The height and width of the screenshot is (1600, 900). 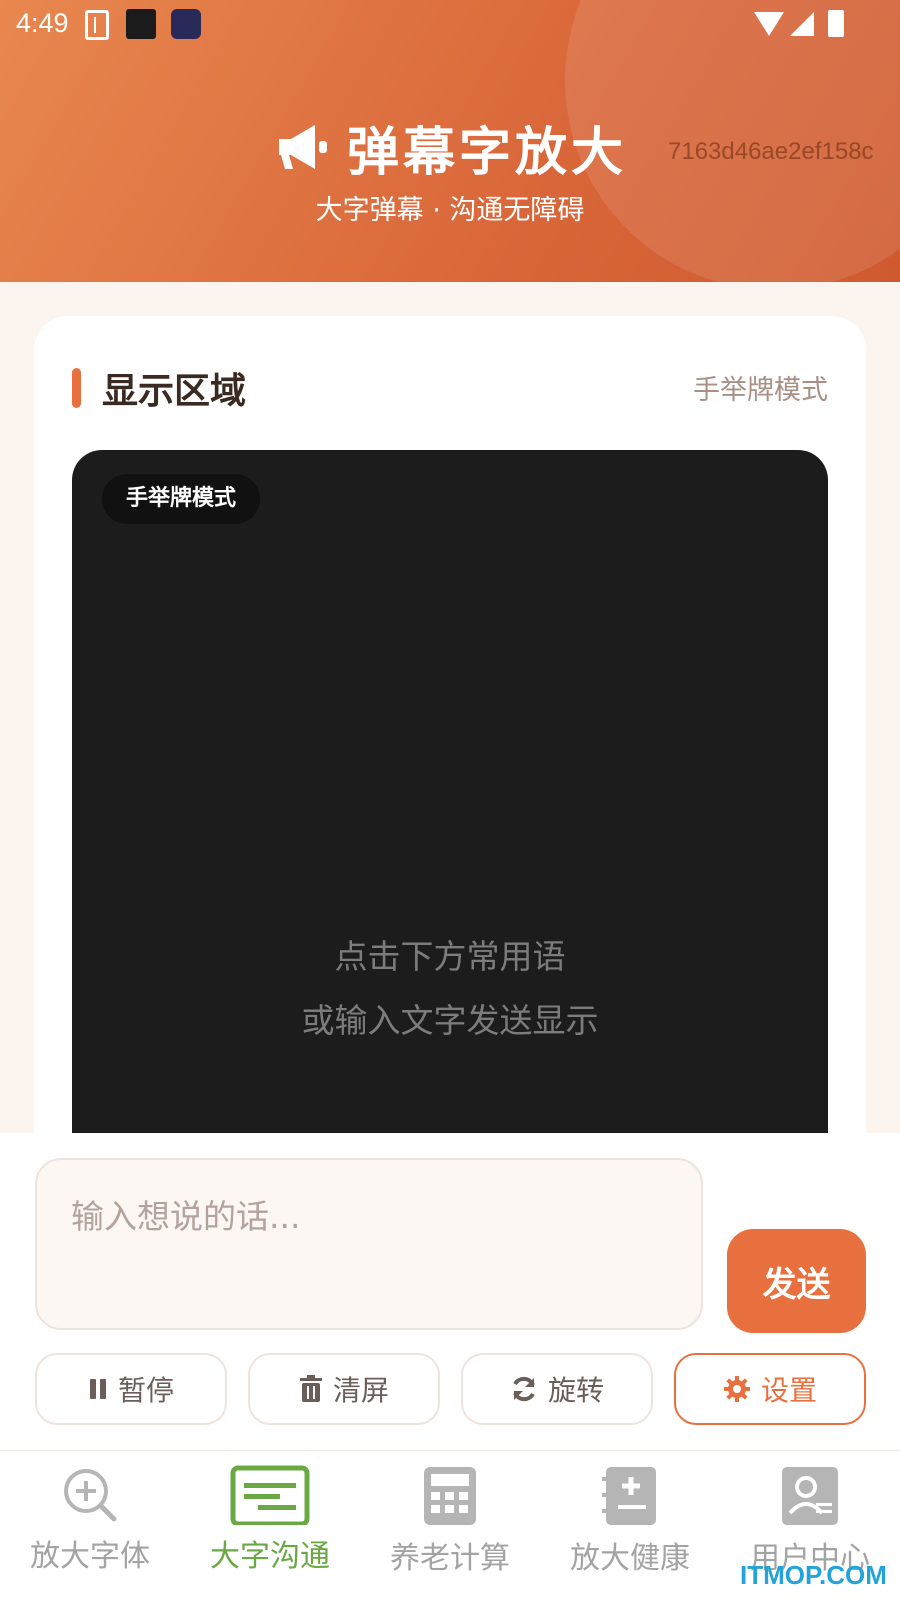 What do you see at coordinates (810, 1496) in the screenshot?
I see `user-card-icon` at bounding box center [810, 1496].